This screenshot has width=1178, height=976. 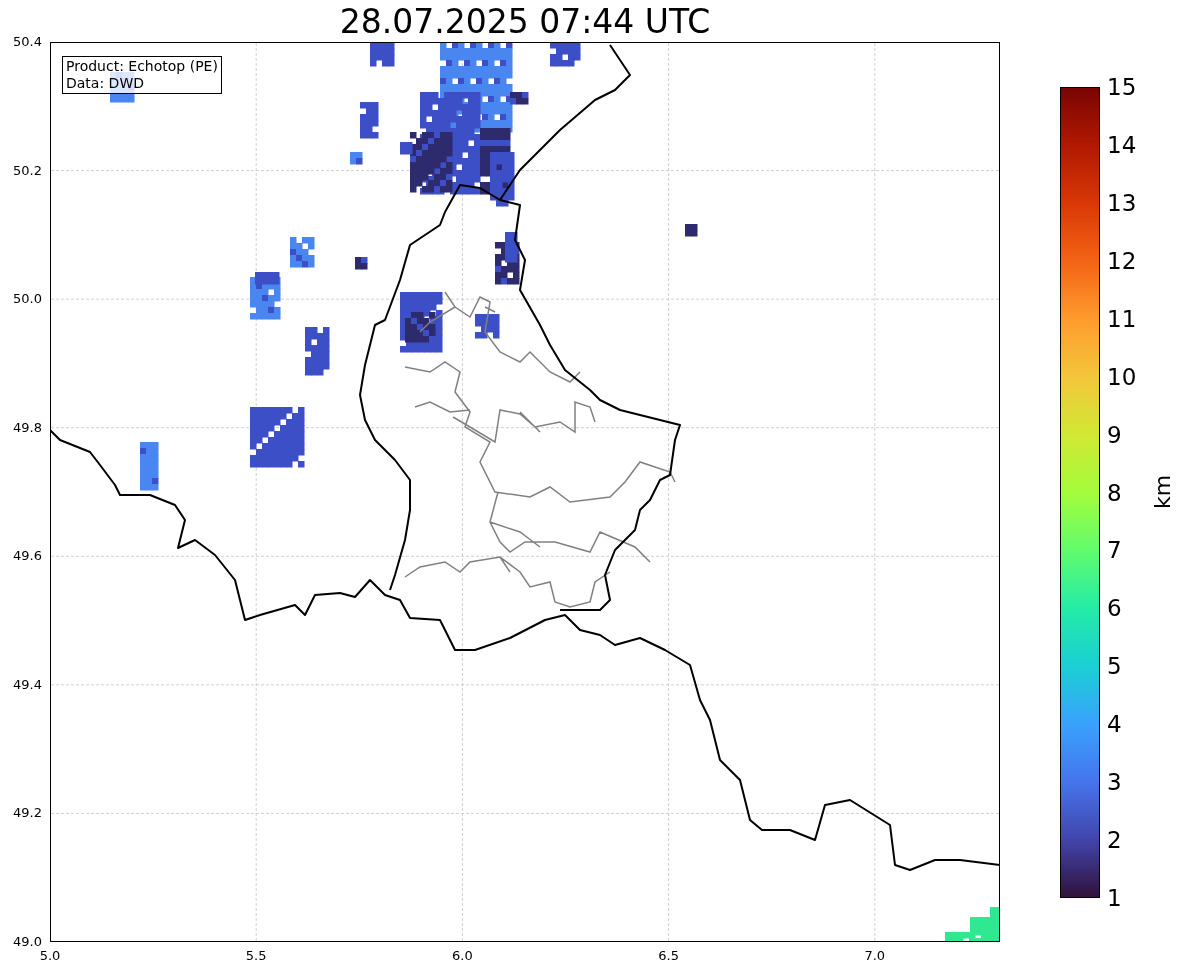 What do you see at coordinates (105, 83) in the screenshot?
I see `info-line: Data: DWD` at bounding box center [105, 83].